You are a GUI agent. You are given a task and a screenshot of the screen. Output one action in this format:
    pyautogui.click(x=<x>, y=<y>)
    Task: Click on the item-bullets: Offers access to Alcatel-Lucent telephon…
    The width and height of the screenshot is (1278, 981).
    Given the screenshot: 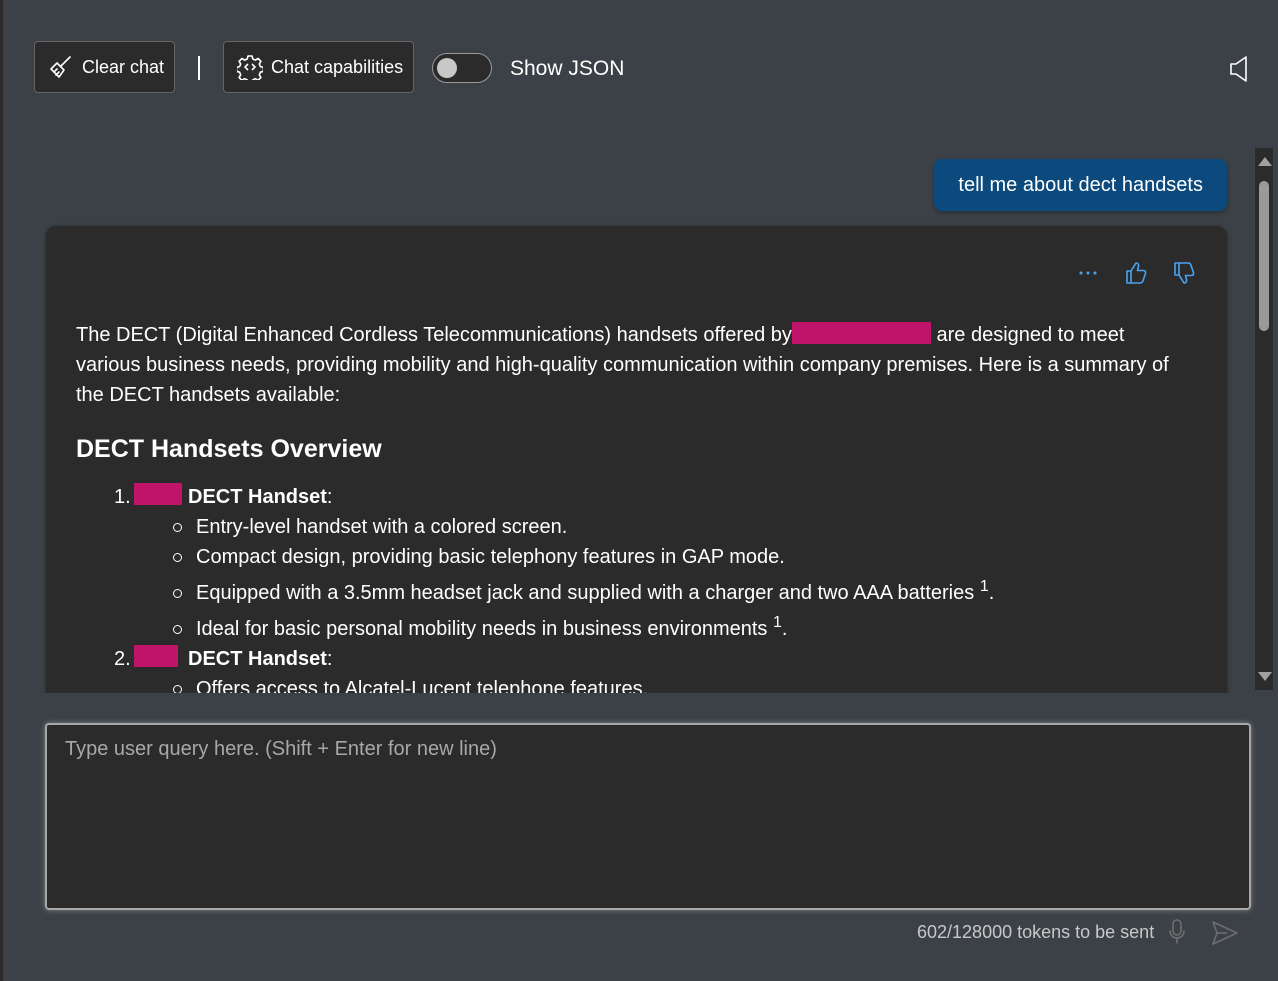 What is the action you would take?
    pyautogui.click(x=679, y=683)
    